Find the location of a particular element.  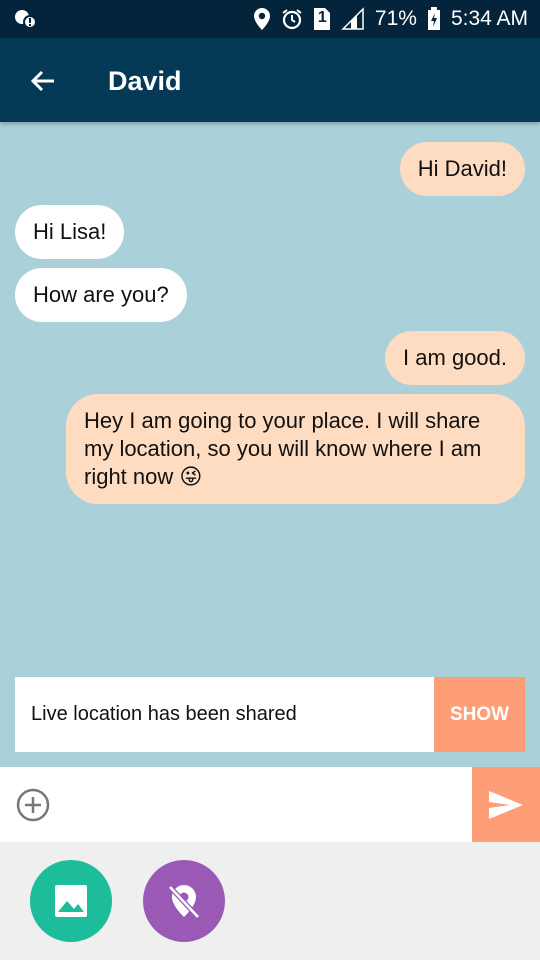

location-off-icon is located at coordinates (184, 902).